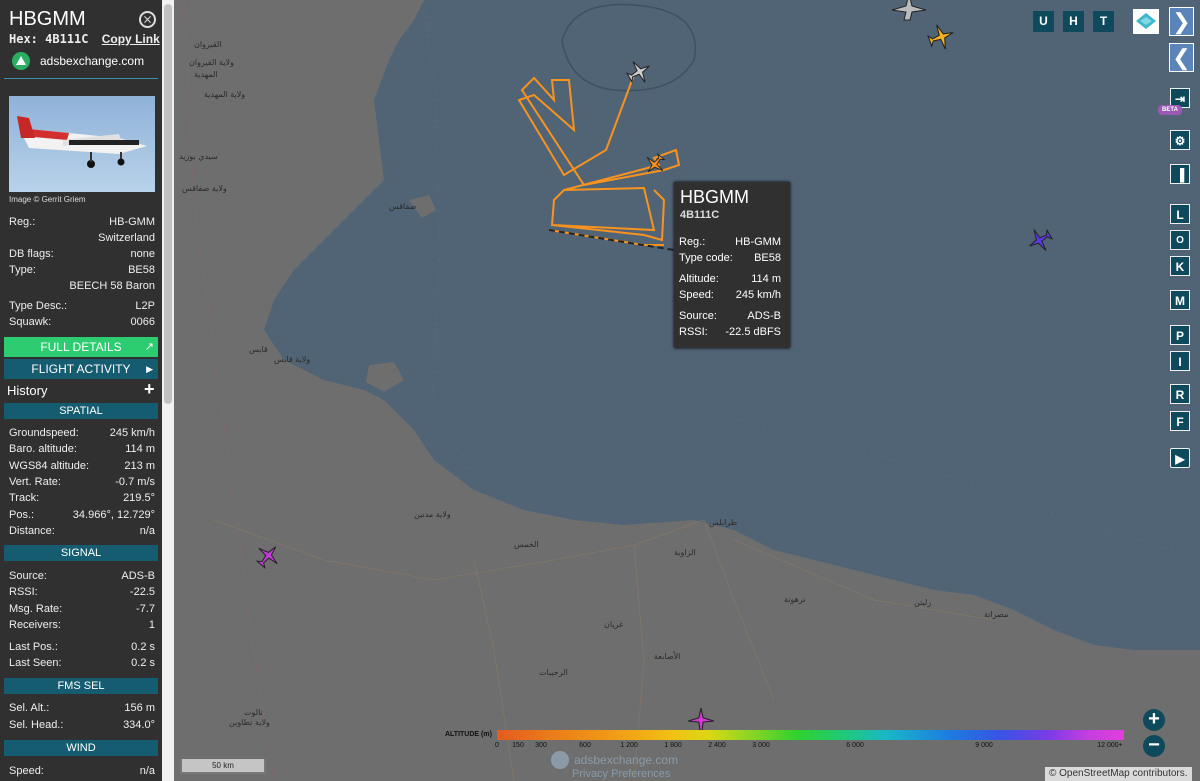  What do you see at coordinates (685, 552) in the screenshot?
I see `map-place-label: الزاوية` at bounding box center [685, 552].